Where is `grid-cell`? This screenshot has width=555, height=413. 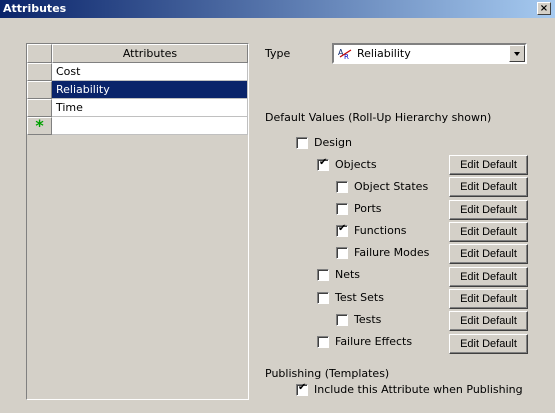
grid-cell is located at coordinates (150, 126).